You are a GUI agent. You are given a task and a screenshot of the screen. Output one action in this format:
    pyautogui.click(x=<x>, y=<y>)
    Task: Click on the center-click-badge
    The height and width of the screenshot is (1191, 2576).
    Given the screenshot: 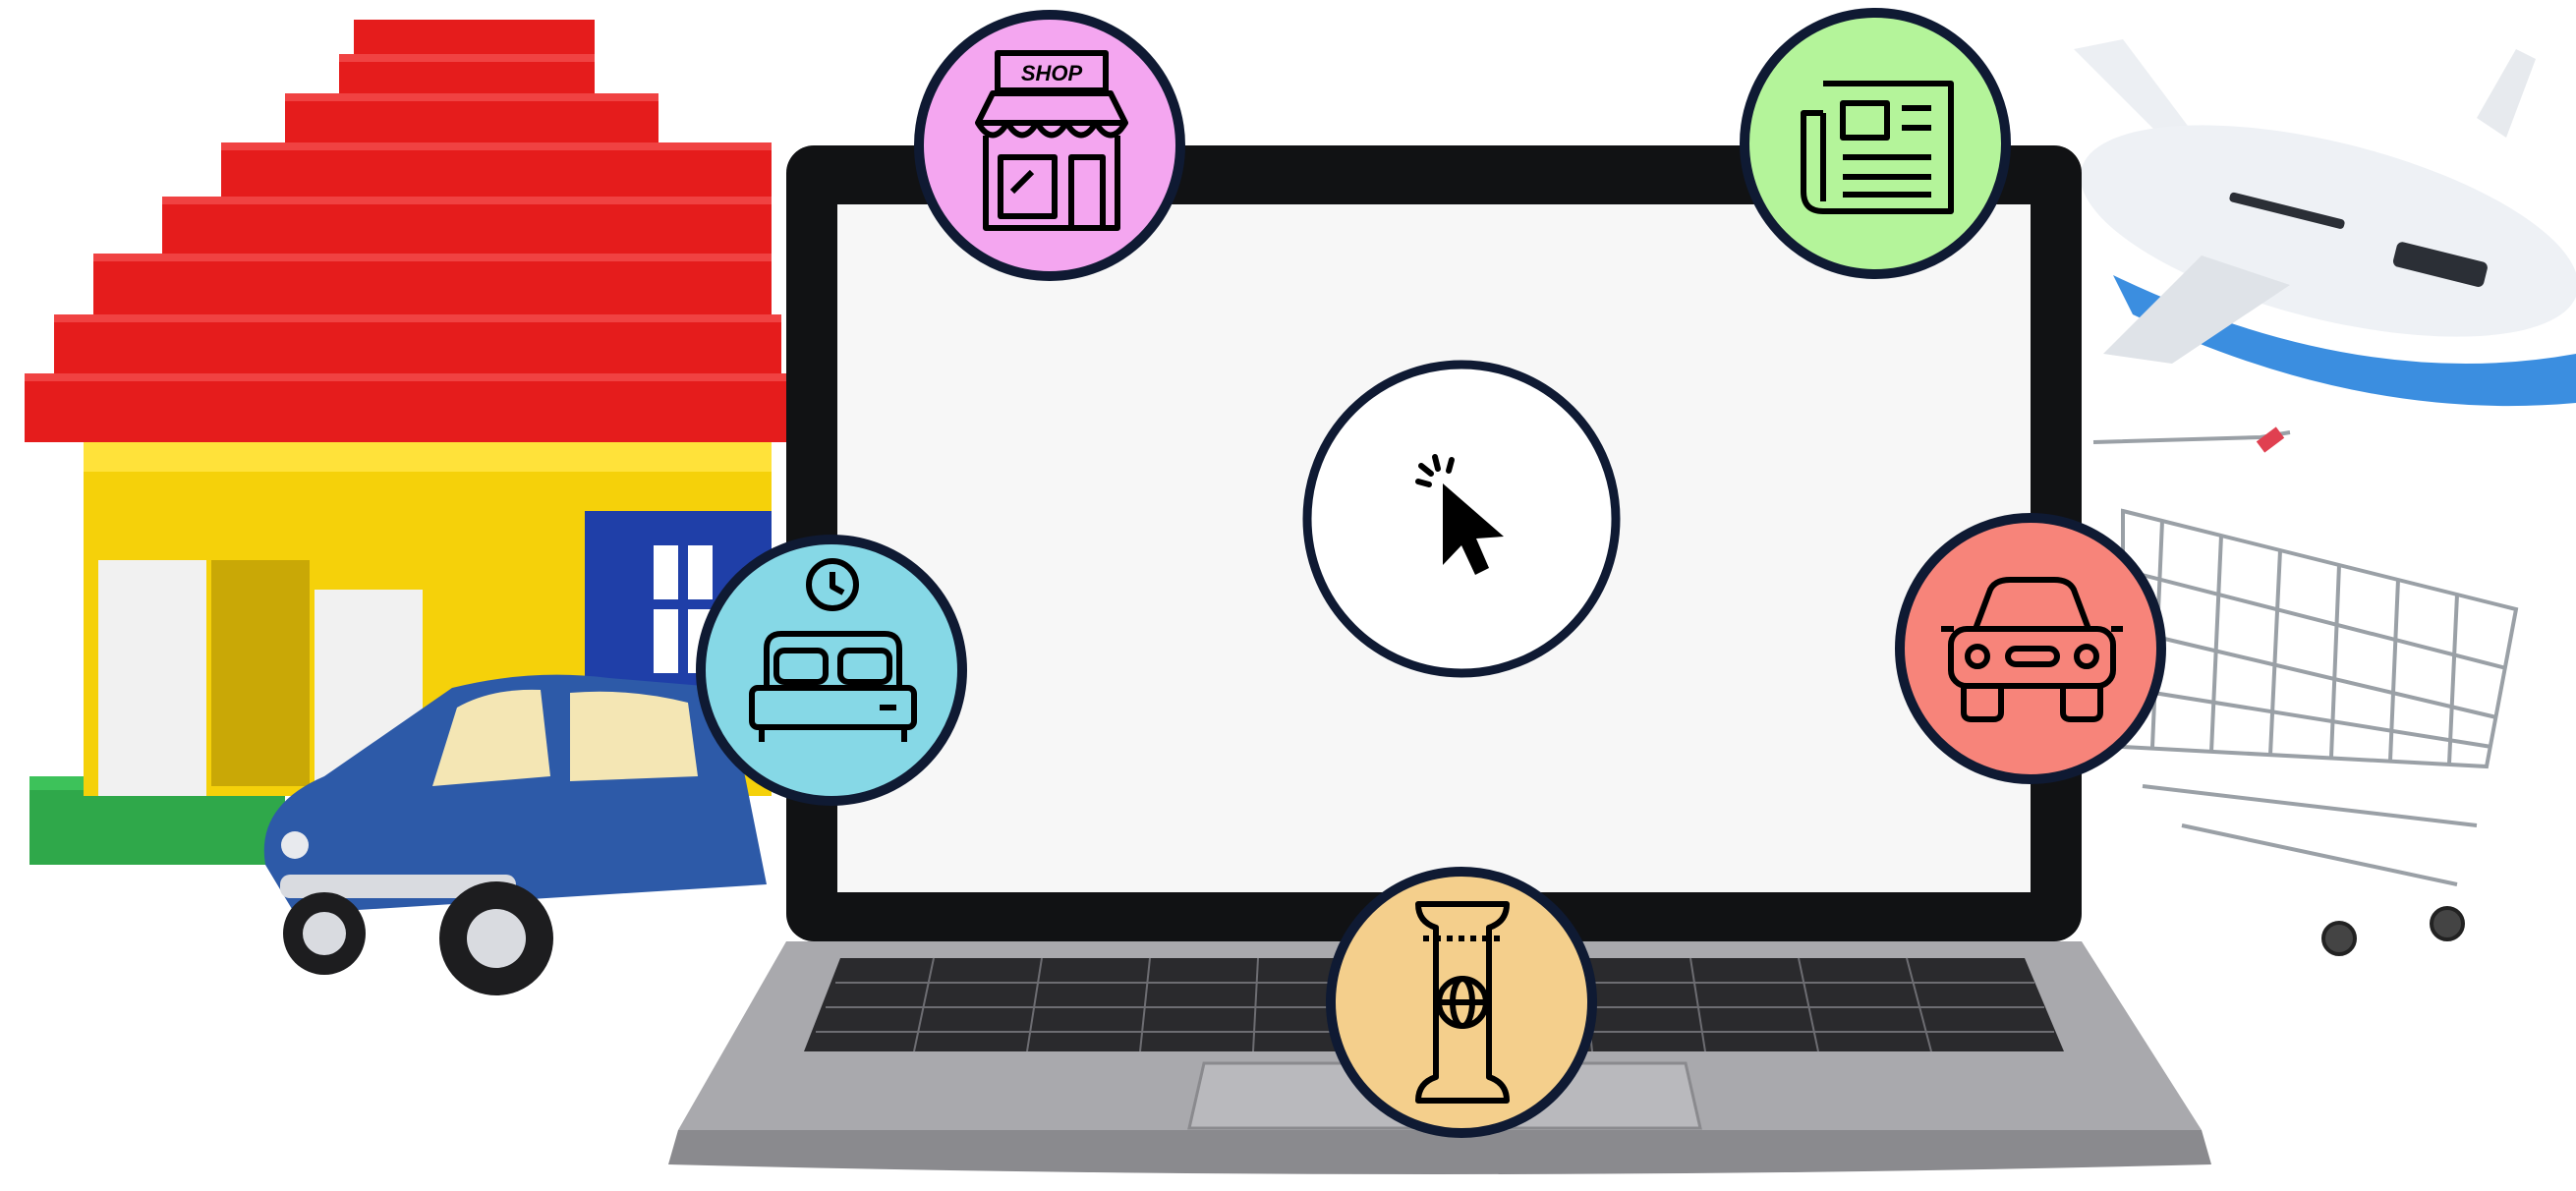 What is the action you would take?
    pyautogui.click(x=1461, y=519)
    